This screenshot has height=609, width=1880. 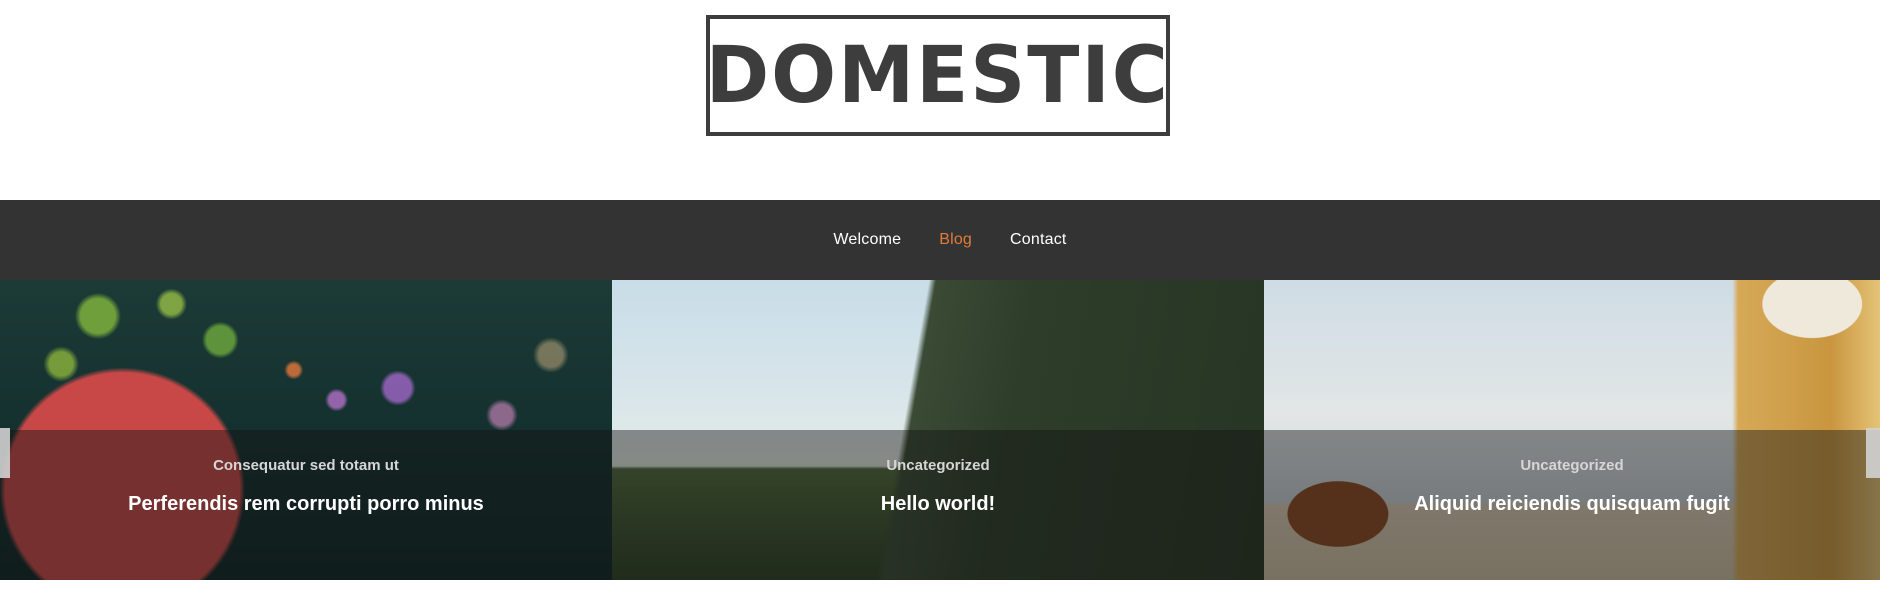 I want to click on chevron-left-icon, so click(x=5, y=453).